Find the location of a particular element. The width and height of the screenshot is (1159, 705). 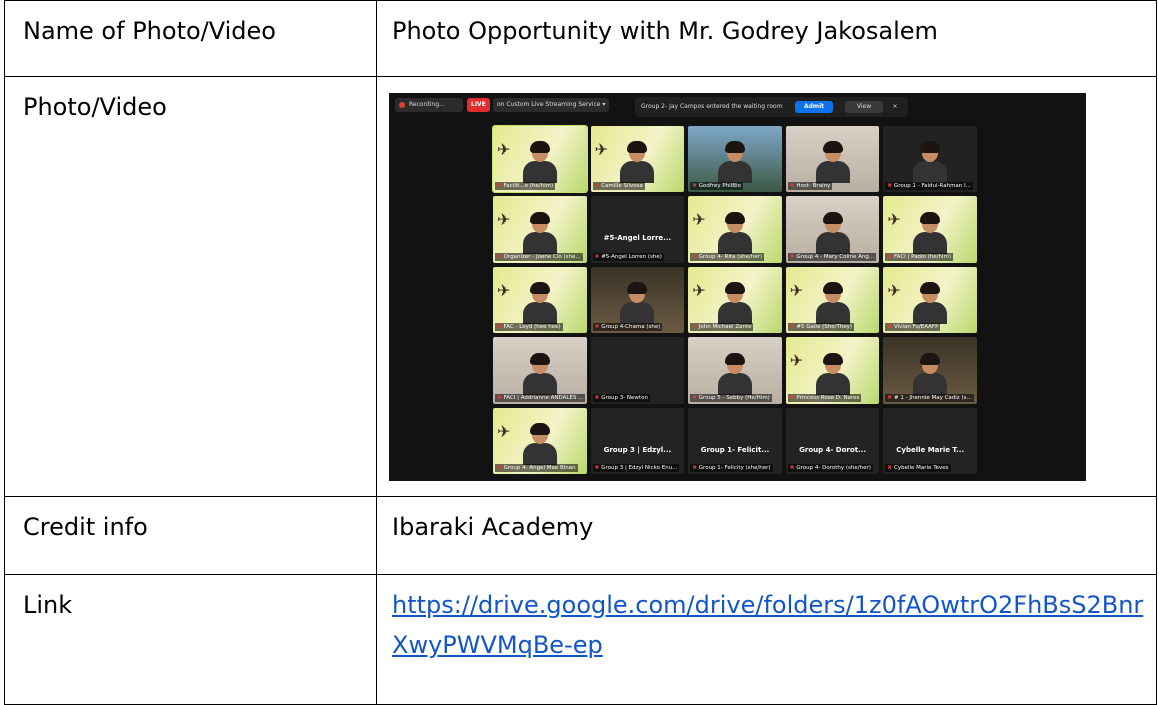

participant-name-text: Group 5 - Sebby (He/Him) is located at coordinates (734, 397).